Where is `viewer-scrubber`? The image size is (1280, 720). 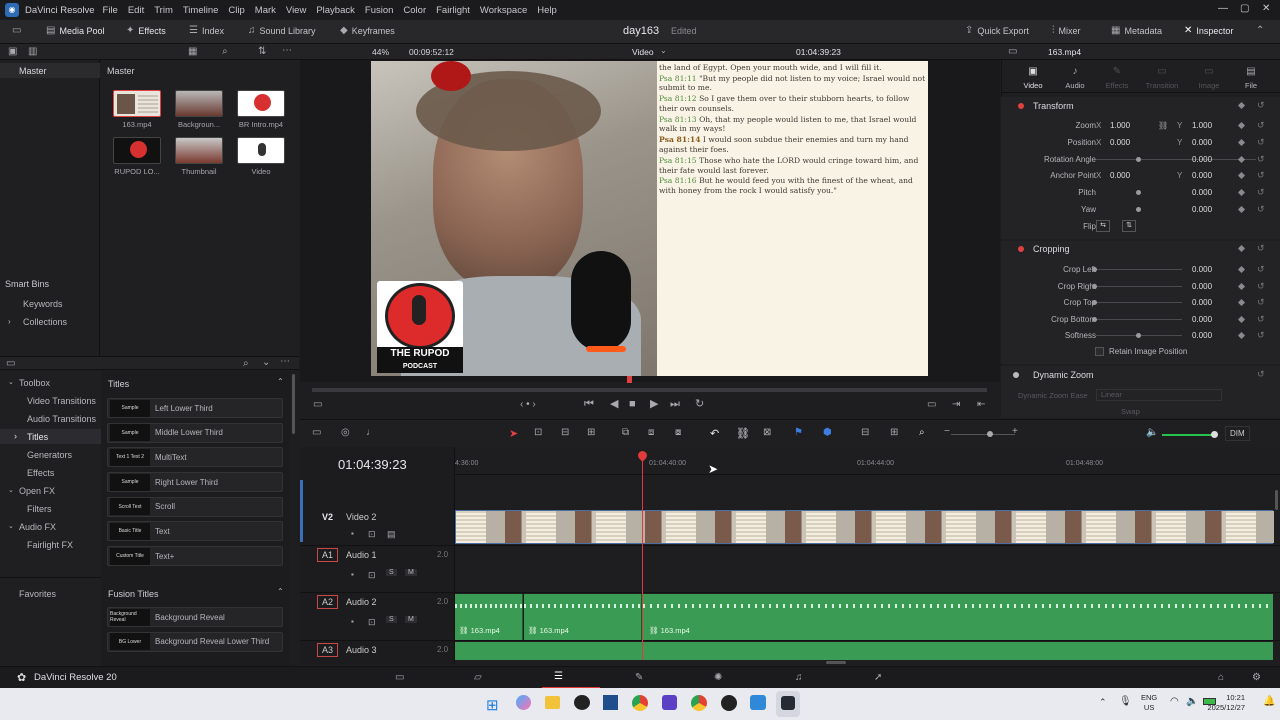 viewer-scrubber is located at coordinates (649, 390).